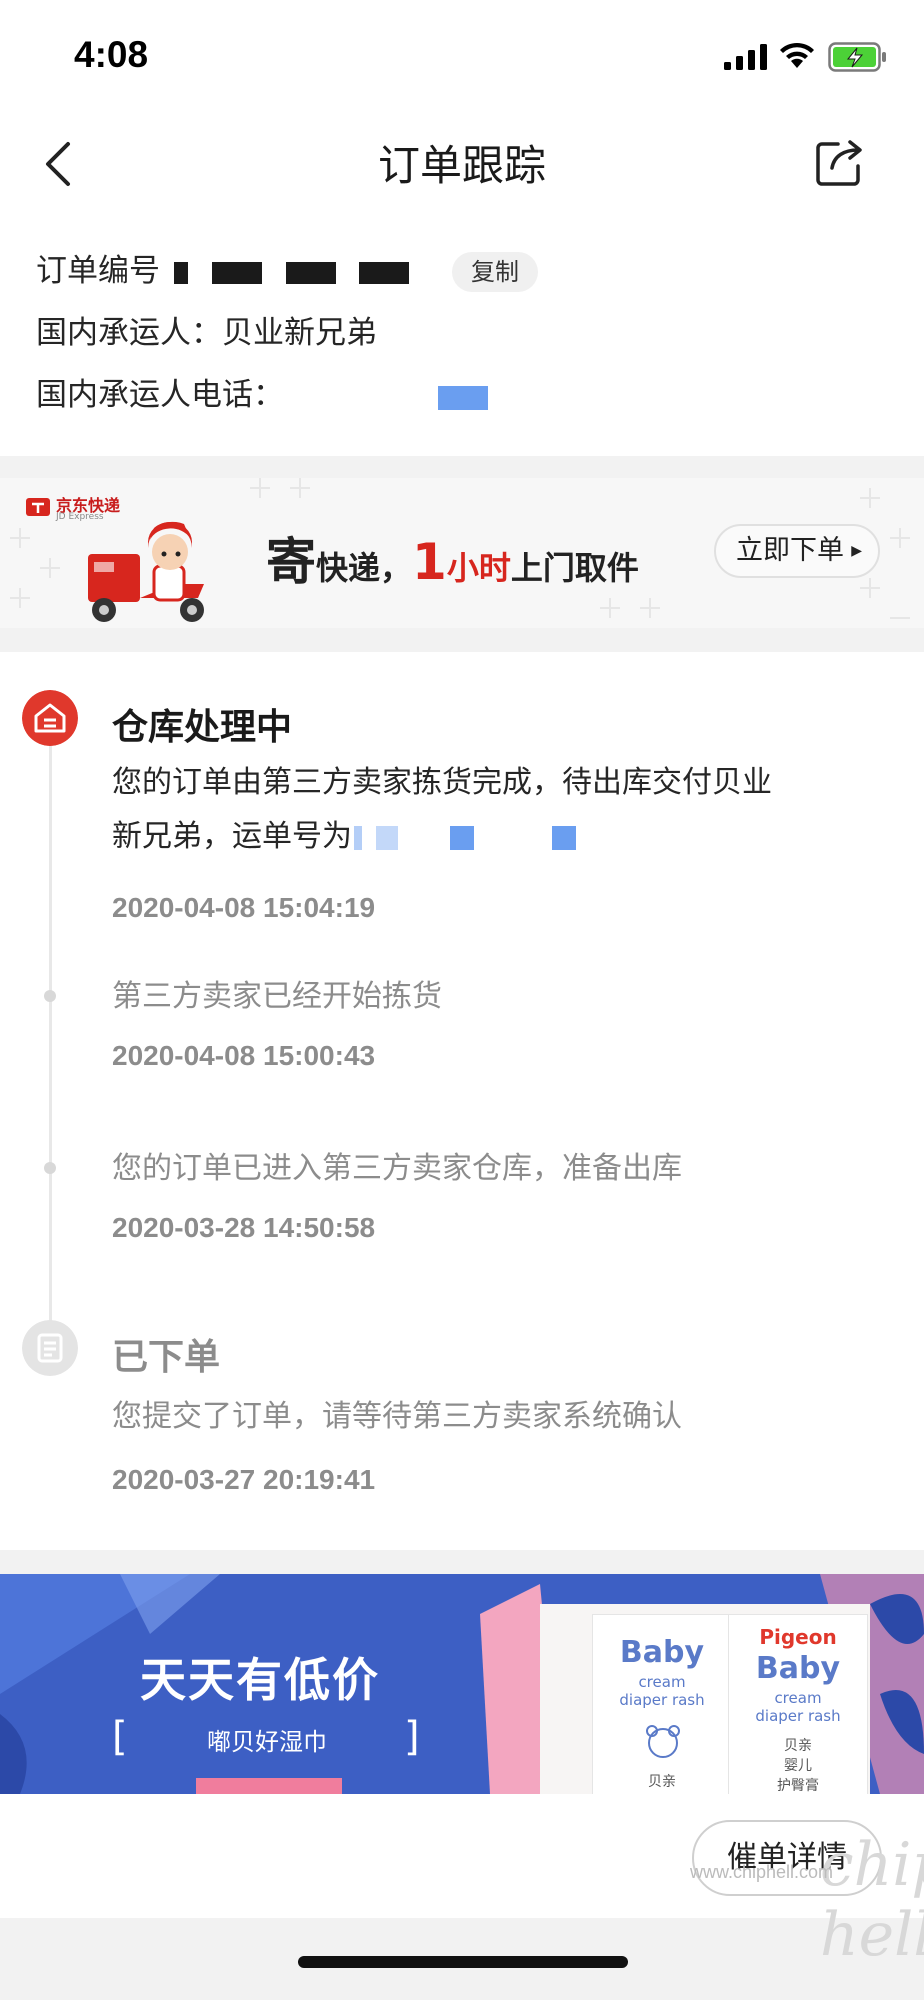  I want to click on bottom-action-bar: 催单详情, so click(462, 1856).